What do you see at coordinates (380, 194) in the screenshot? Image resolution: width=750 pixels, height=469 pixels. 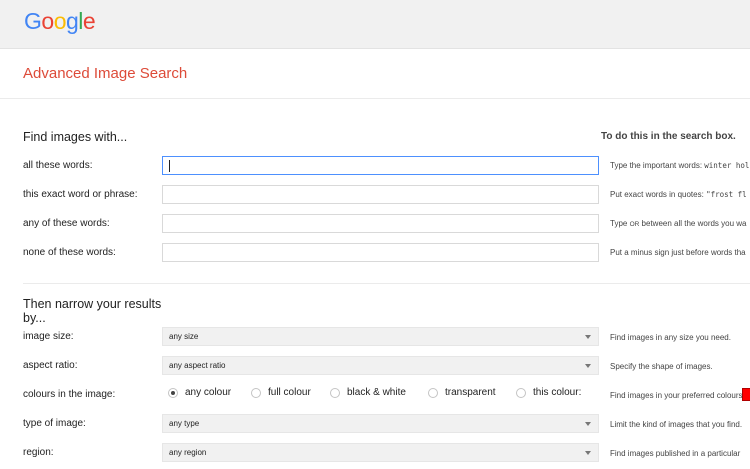 I see `exact-phrase-input` at bounding box center [380, 194].